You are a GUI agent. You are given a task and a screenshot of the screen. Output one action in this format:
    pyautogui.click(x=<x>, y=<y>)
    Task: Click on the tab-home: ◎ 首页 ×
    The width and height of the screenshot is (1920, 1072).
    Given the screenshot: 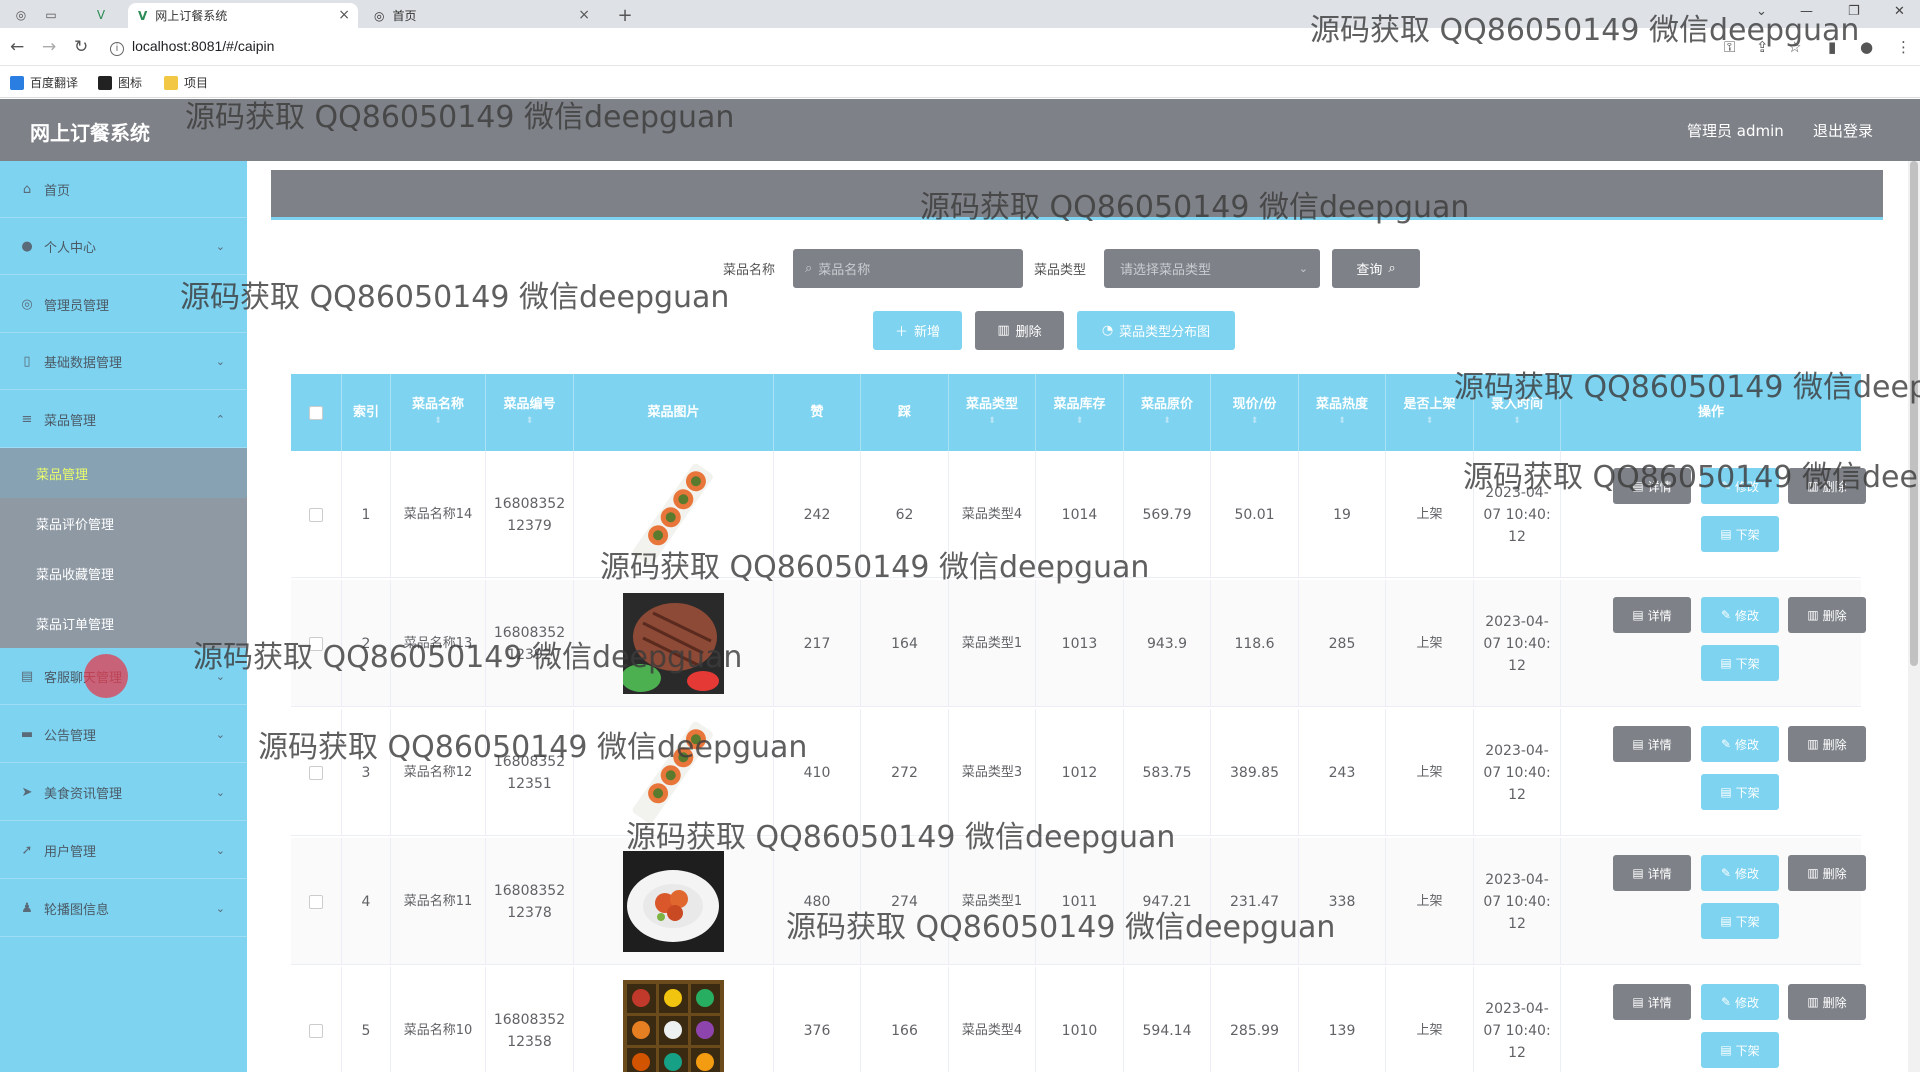 What is the action you would take?
    pyautogui.click(x=481, y=15)
    